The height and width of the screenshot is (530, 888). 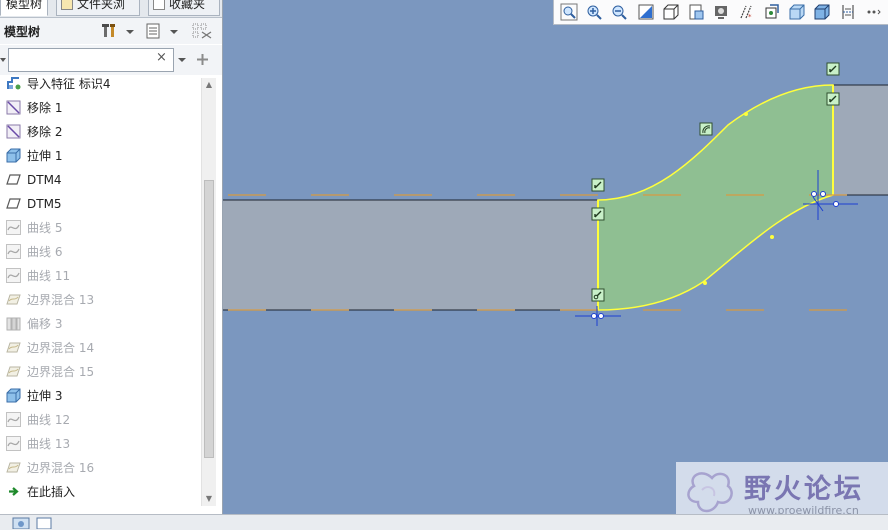 I want to click on insert-here-arrow-icon, so click(x=14, y=491).